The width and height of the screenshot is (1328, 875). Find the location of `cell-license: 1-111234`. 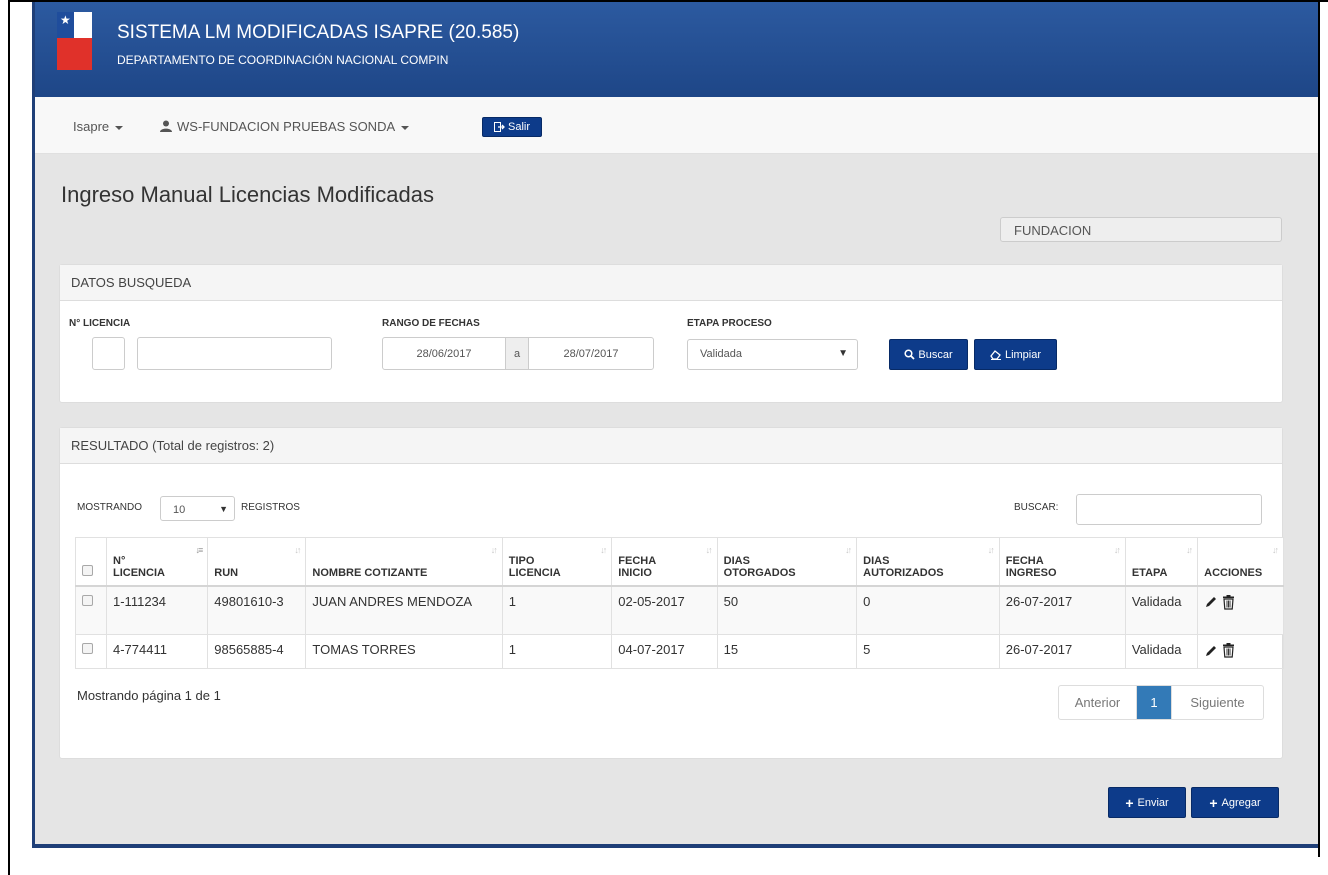

cell-license: 1-111234 is located at coordinates (157, 610).